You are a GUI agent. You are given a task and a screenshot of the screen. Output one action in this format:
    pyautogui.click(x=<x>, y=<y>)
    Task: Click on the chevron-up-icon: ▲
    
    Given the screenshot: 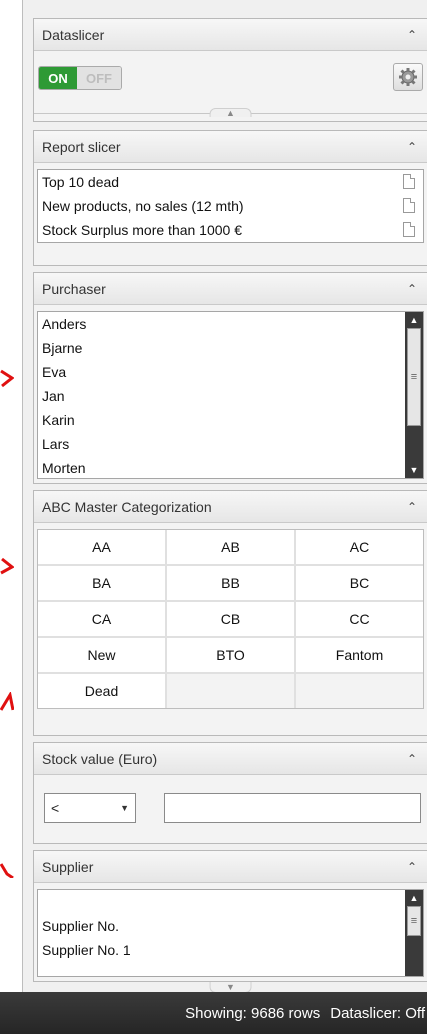 What is the action you would take?
    pyautogui.click(x=230, y=113)
    